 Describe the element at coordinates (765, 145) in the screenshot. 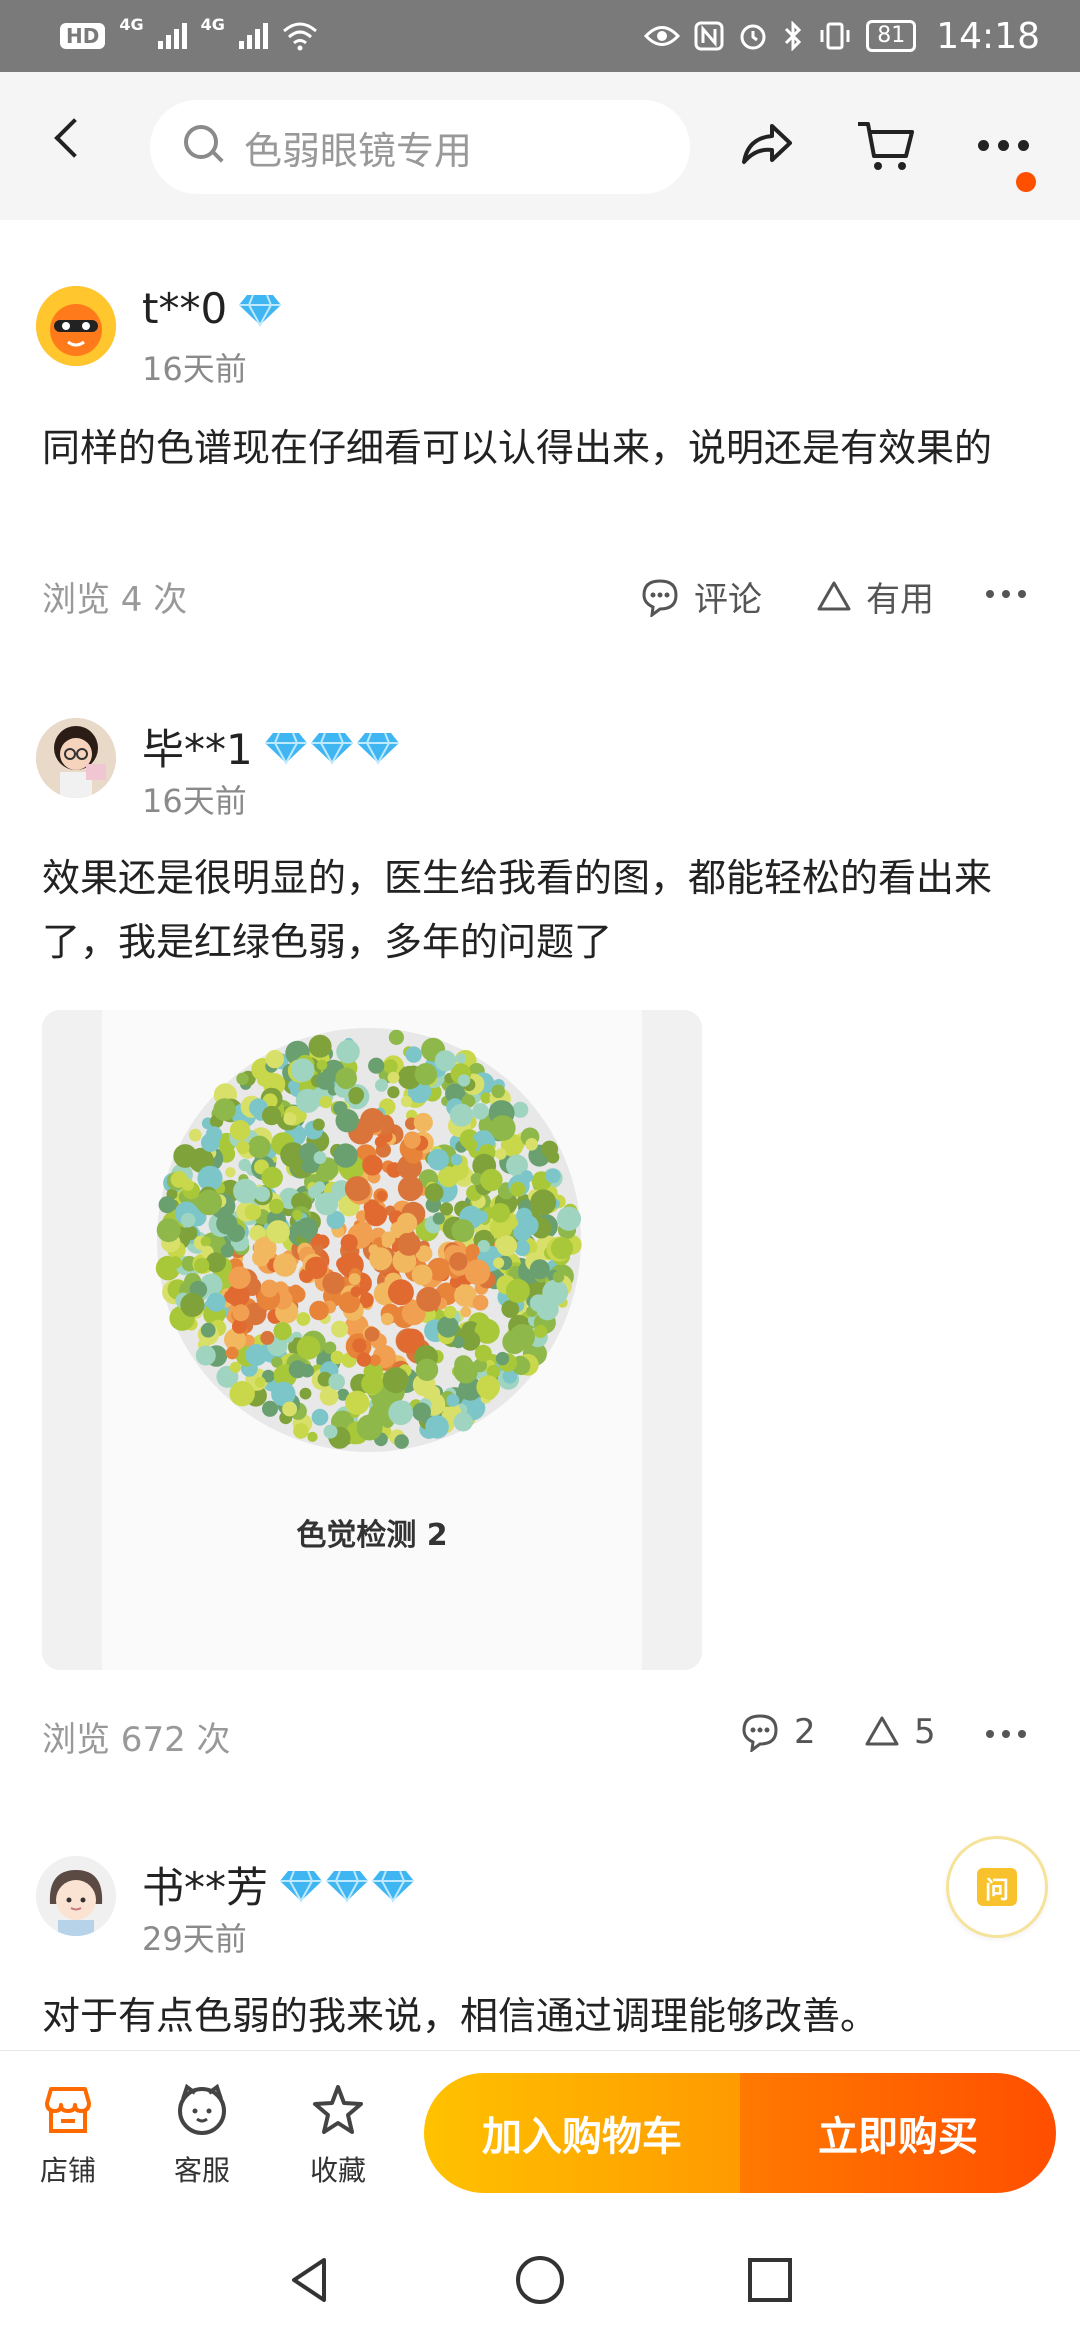

I see `share-icon` at that location.